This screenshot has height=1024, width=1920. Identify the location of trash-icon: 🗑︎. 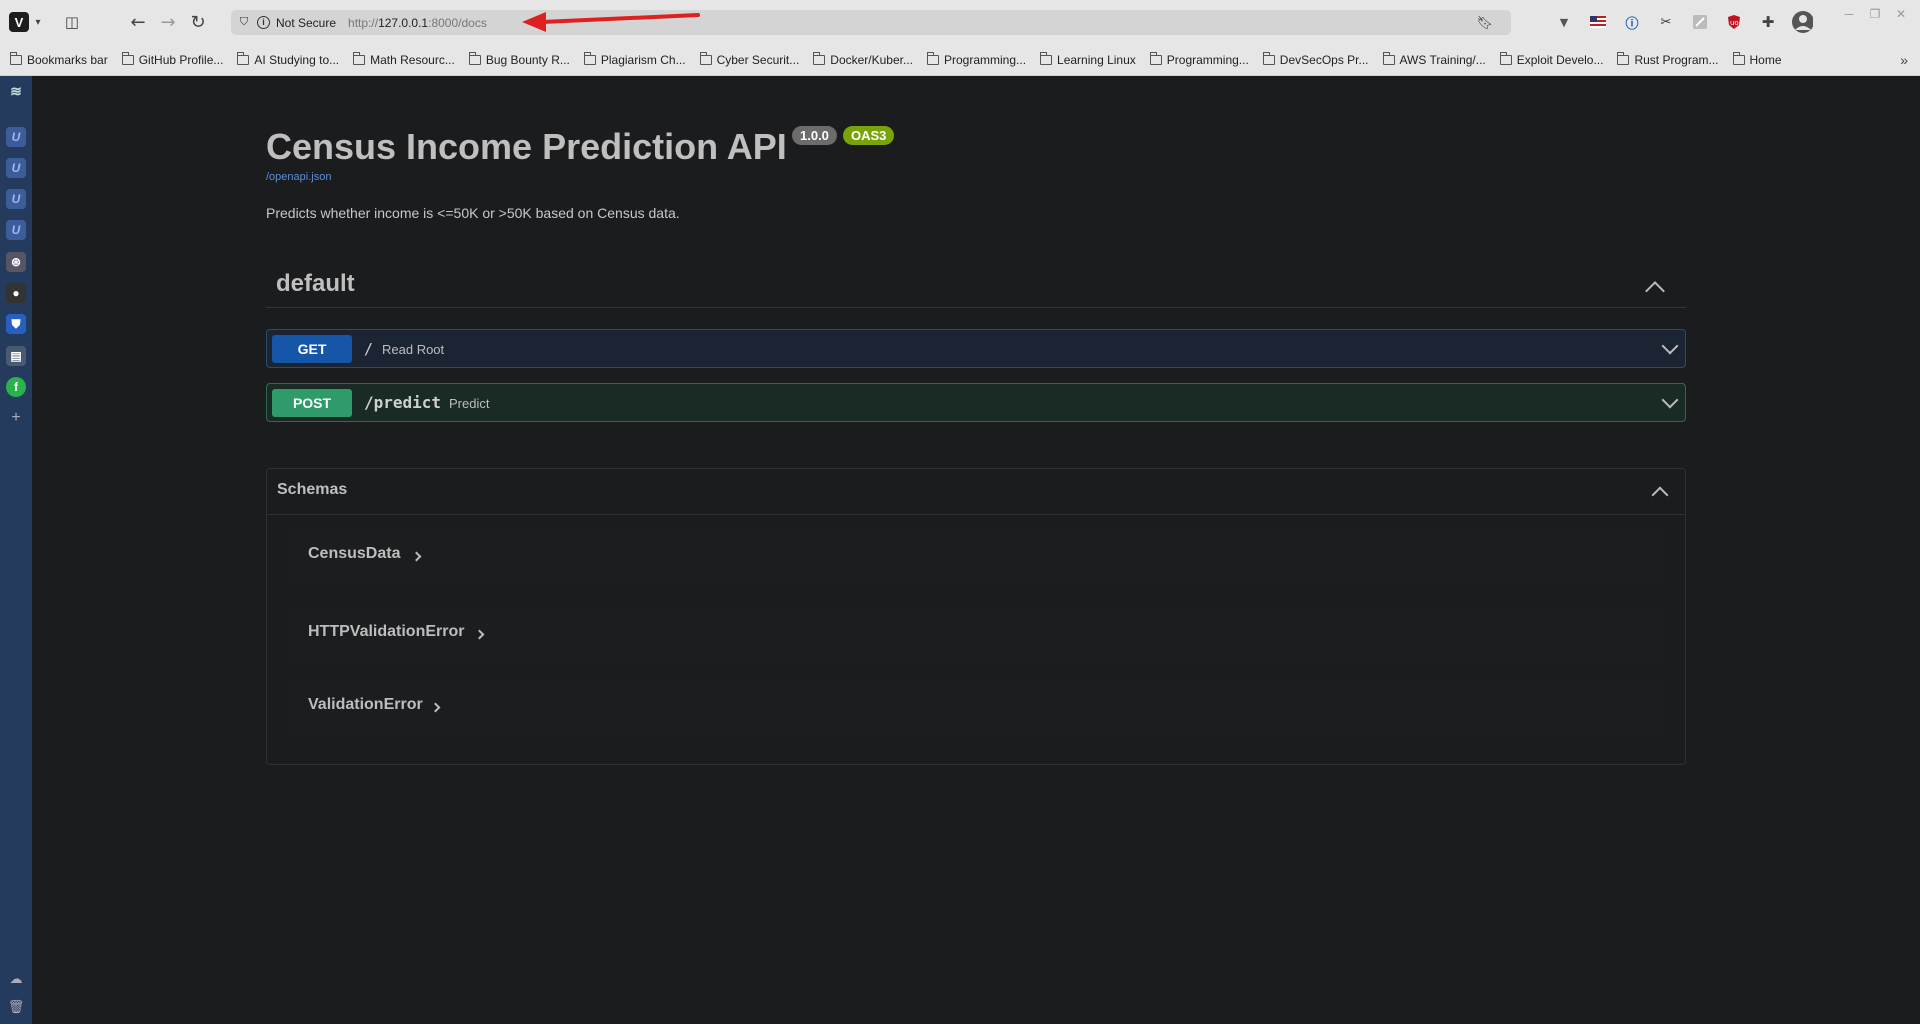
(16, 1007).